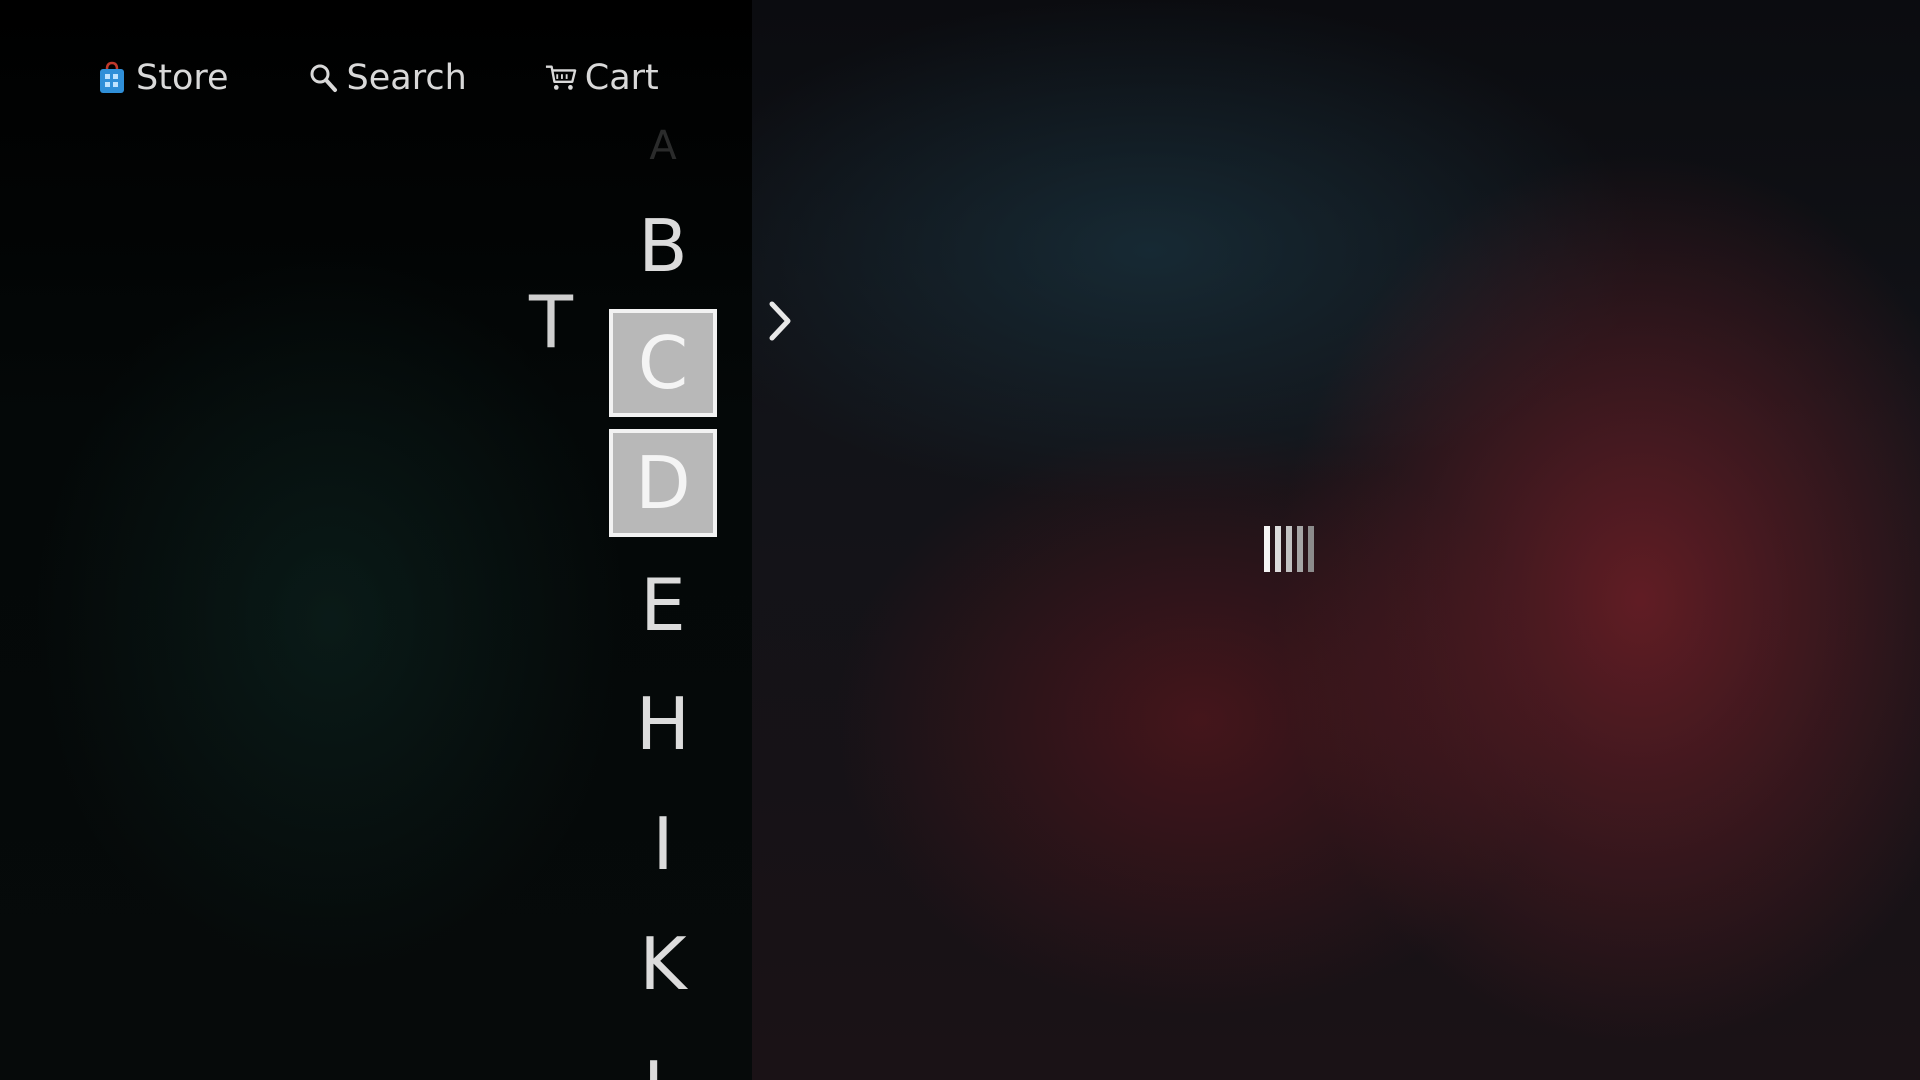 This screenshot has width=1920, height=1080. I want to click on cart-icon, so click(561, 78).